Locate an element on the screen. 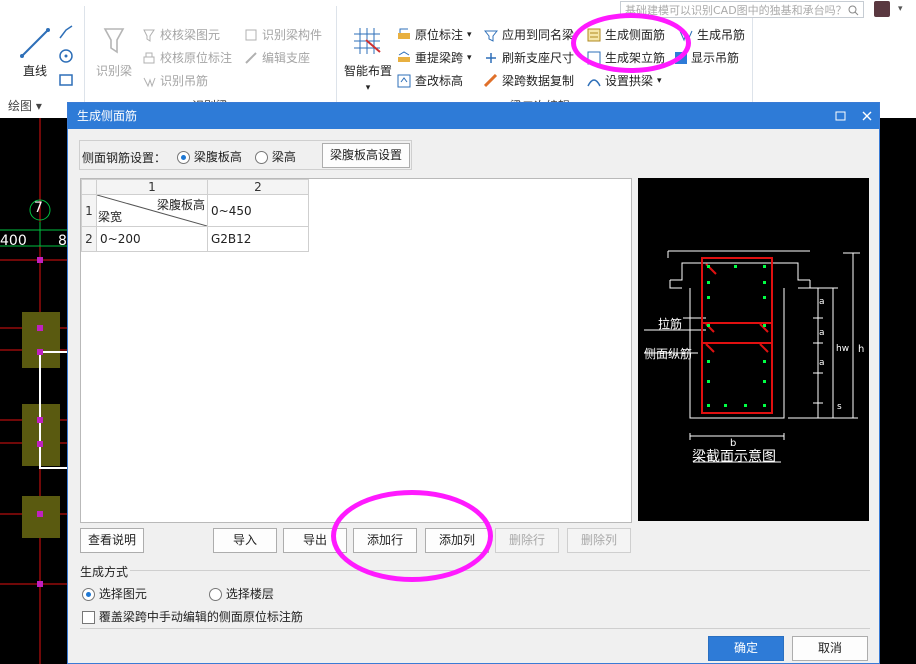 The image size is (916, 664). recognize-beam-component: 识别梁构件 is located at coordinates (283, 34).